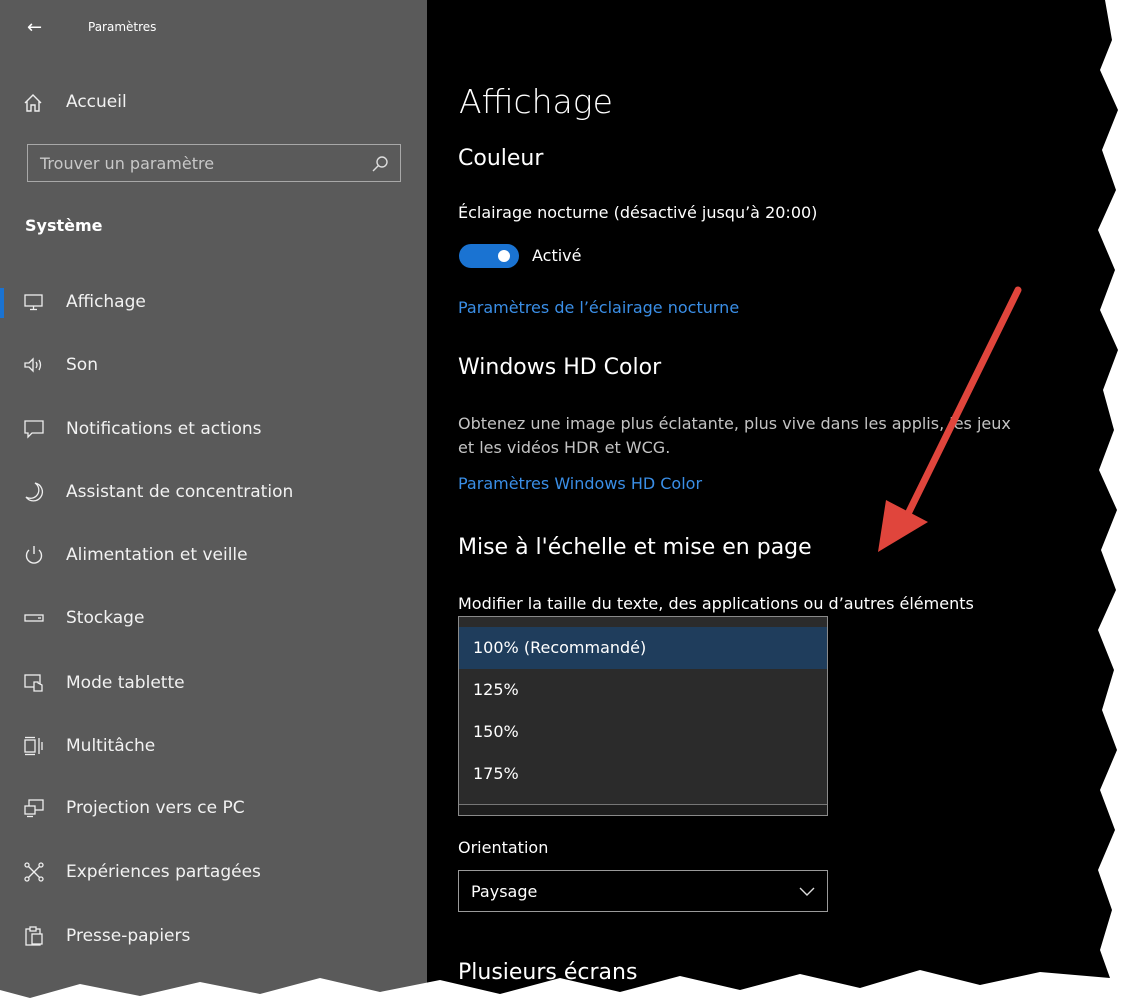 This screenshot has height=1006, width=1125. I want to click on color-heading: Couleur, so click(501, 158).